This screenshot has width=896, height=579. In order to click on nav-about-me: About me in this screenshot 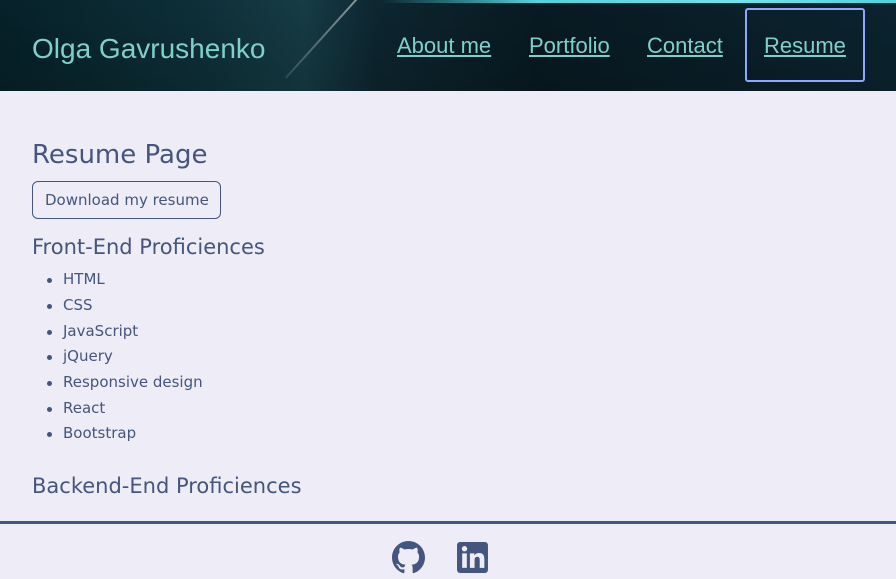, I will do `click(444, 46)`.